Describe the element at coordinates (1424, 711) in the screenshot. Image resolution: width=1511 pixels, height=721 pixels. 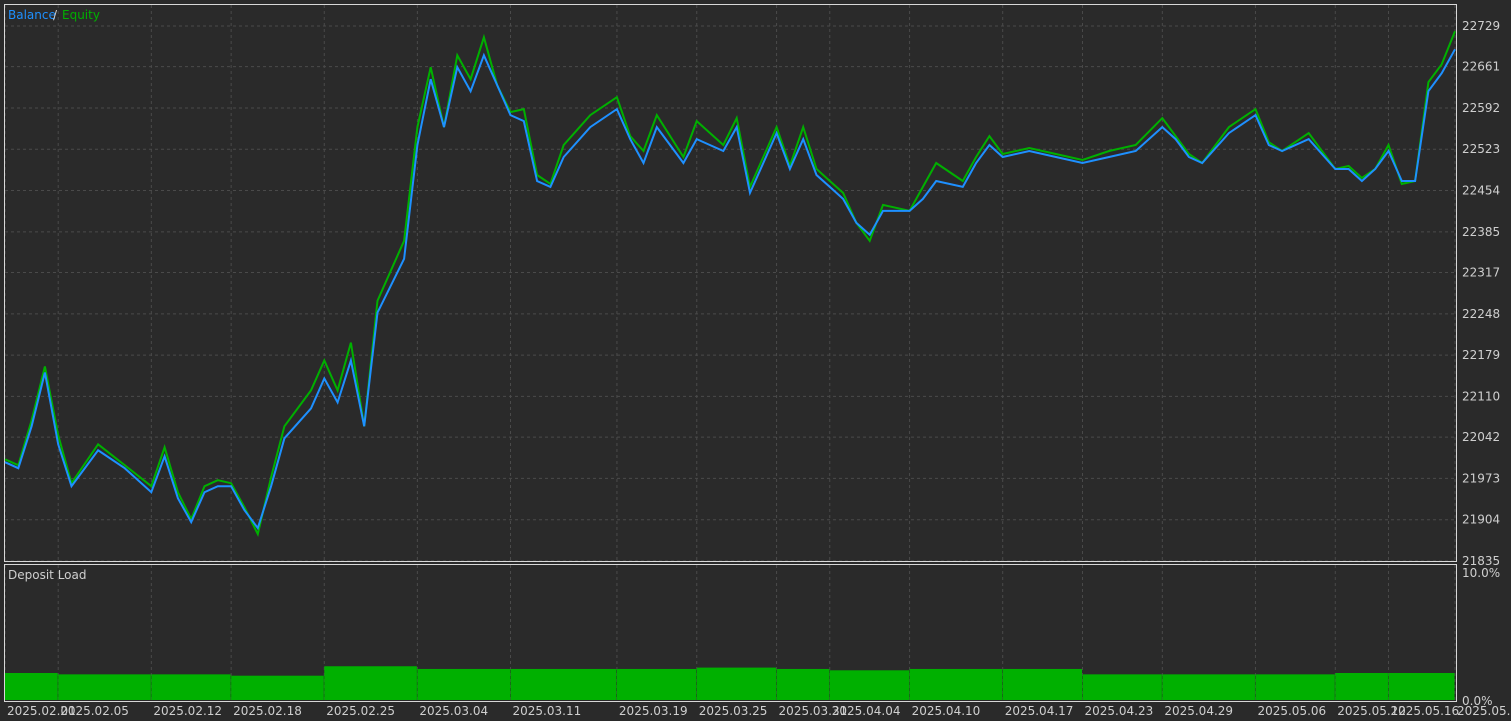
I see `x-tick-label: 2025.05.16` at that location.